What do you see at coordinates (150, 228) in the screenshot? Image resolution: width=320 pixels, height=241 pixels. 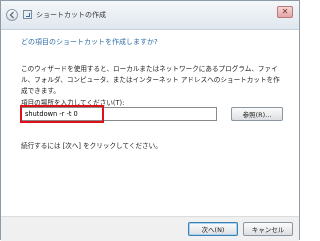 I see `wizard-footer: 次へ(N) キャンセル` at bounding box center [150, 228].